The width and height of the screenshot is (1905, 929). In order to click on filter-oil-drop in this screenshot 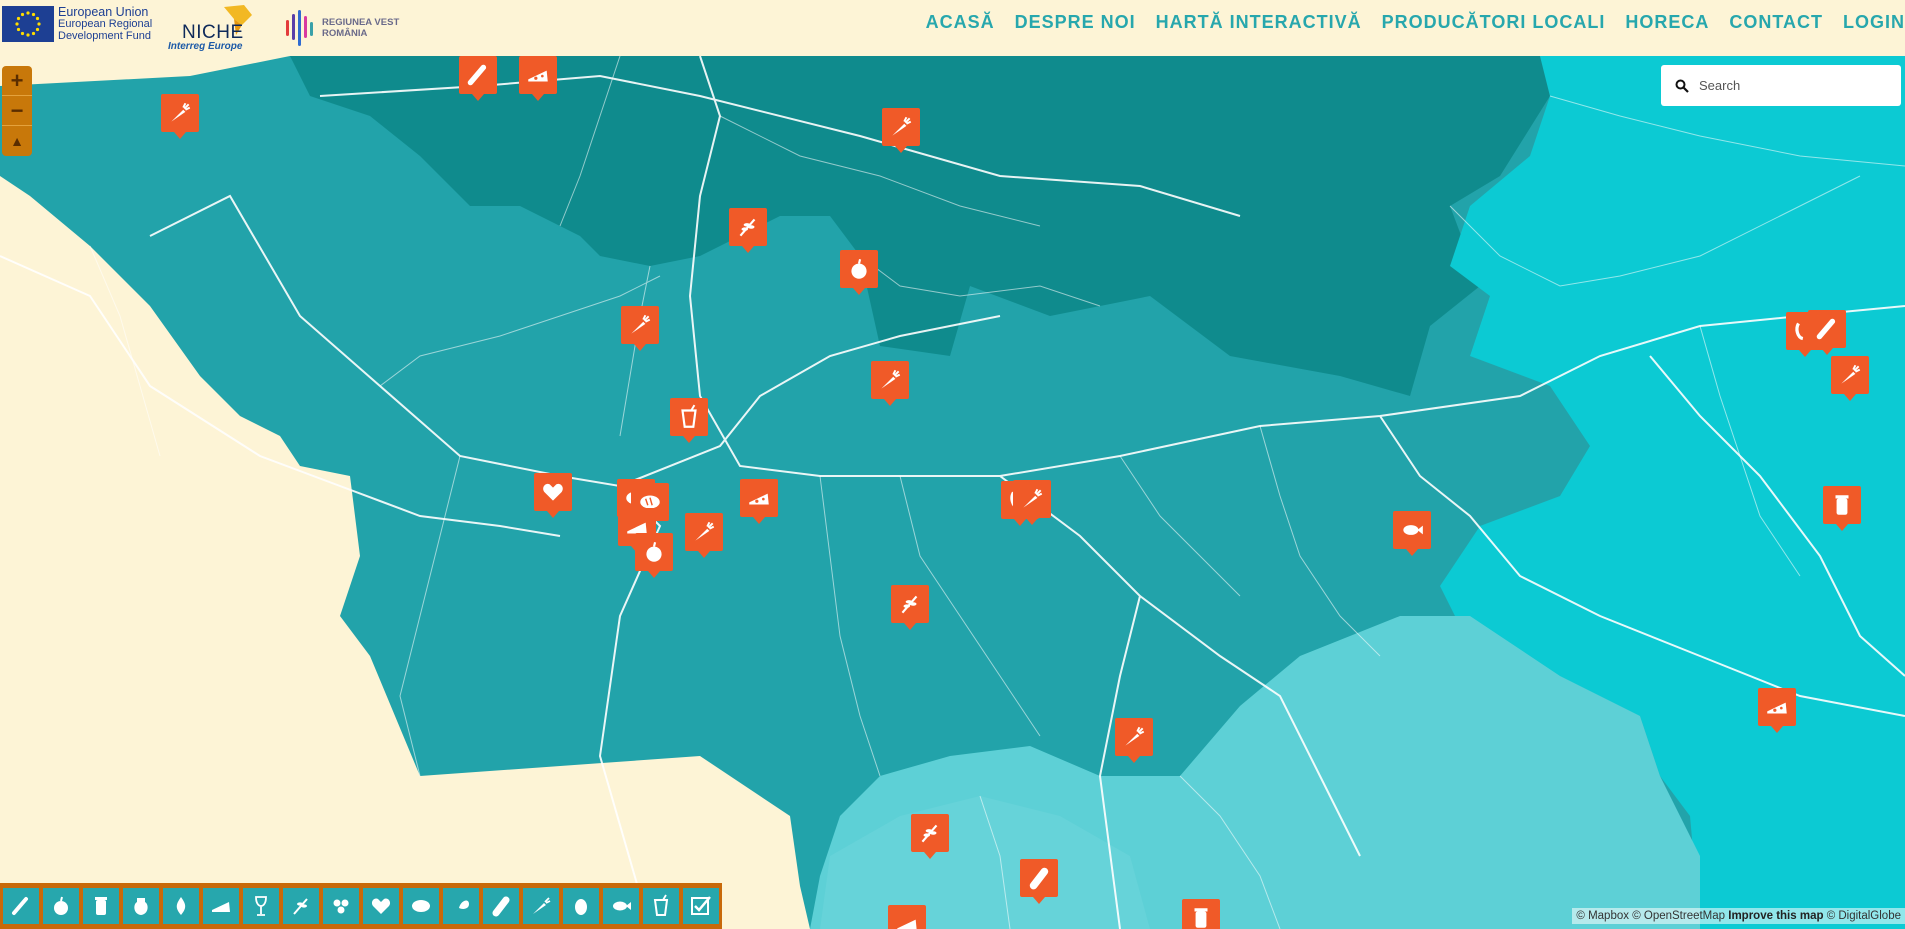, I will do `click(181, 906)`.